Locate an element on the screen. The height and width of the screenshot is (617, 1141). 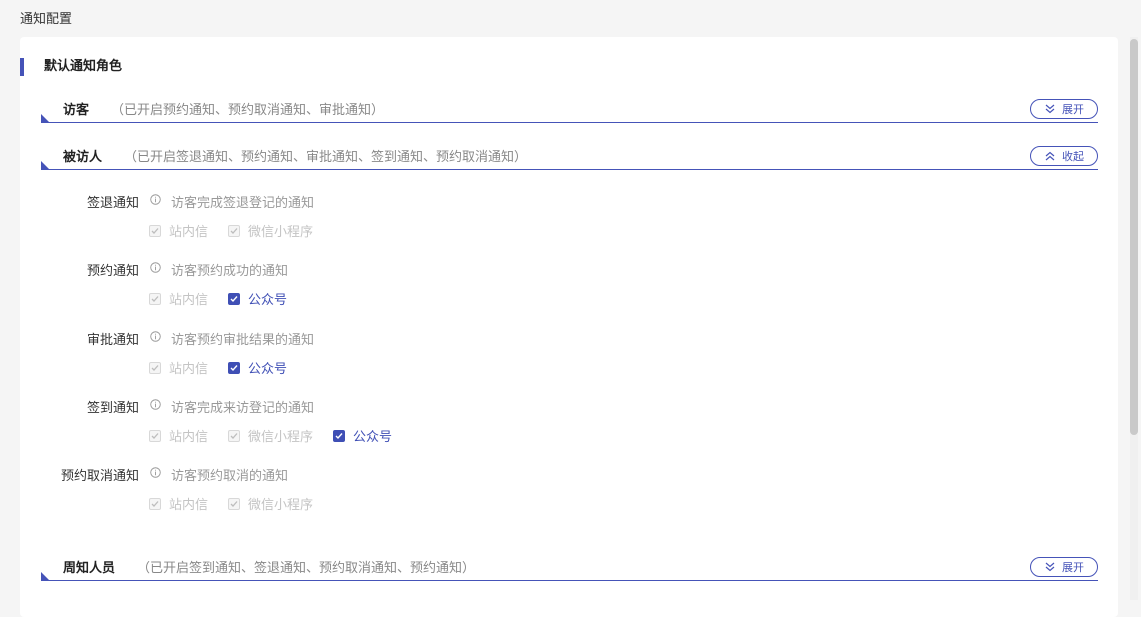
role-desc: （已开启预约通知、预约取消通知、审批通知） is located at coordinates (248, 110).